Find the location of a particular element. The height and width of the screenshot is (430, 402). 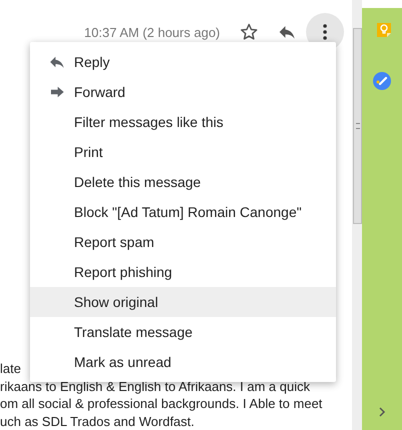

menu-item: Forward is located at coordinates (183, 92).